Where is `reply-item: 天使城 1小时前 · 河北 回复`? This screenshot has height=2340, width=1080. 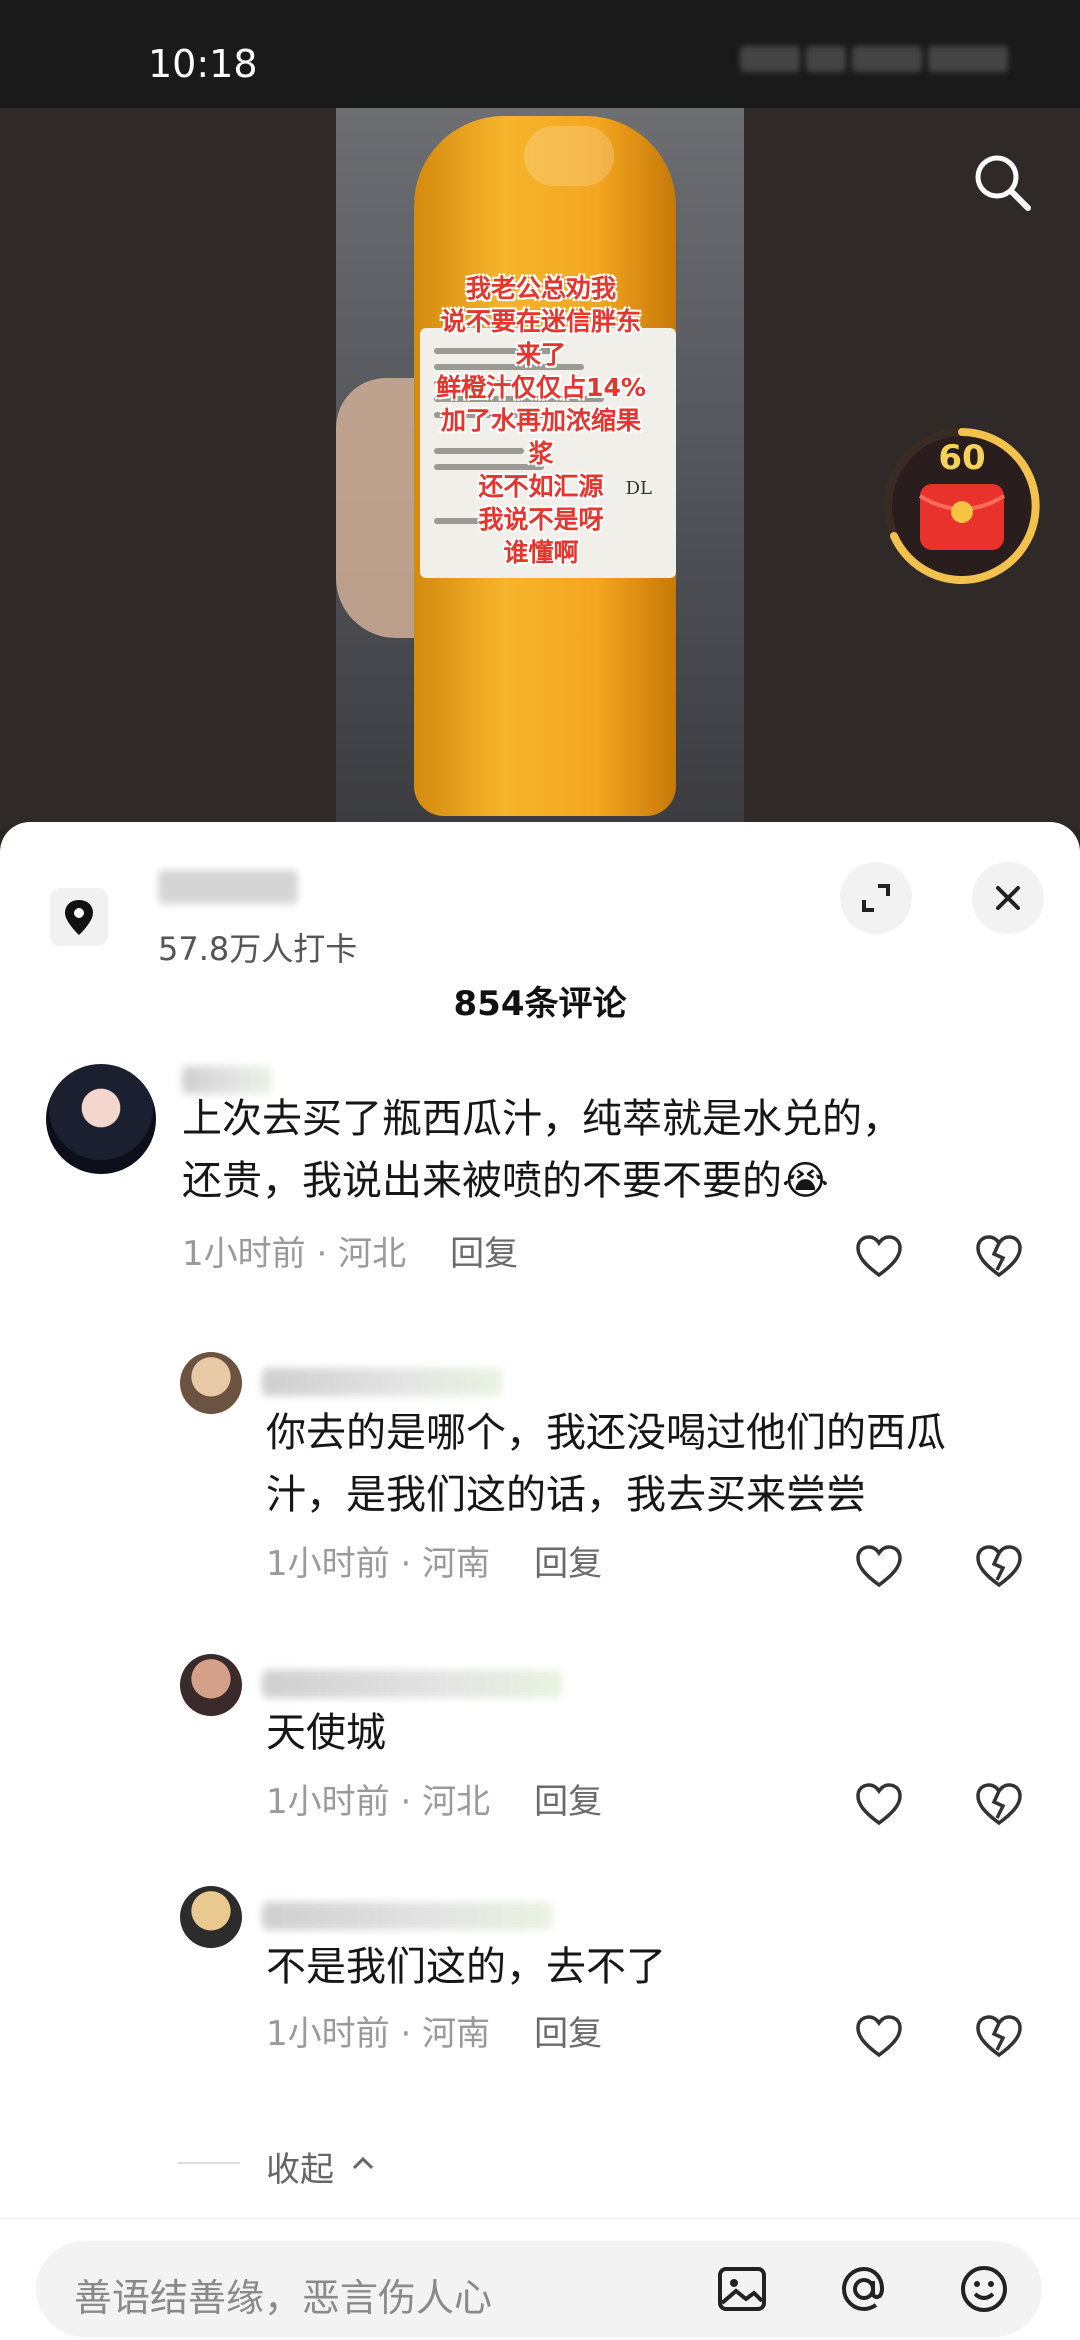
reply-item: 天使城 1小时前 · 河北 回复 is located at coordinates (540, 1740).